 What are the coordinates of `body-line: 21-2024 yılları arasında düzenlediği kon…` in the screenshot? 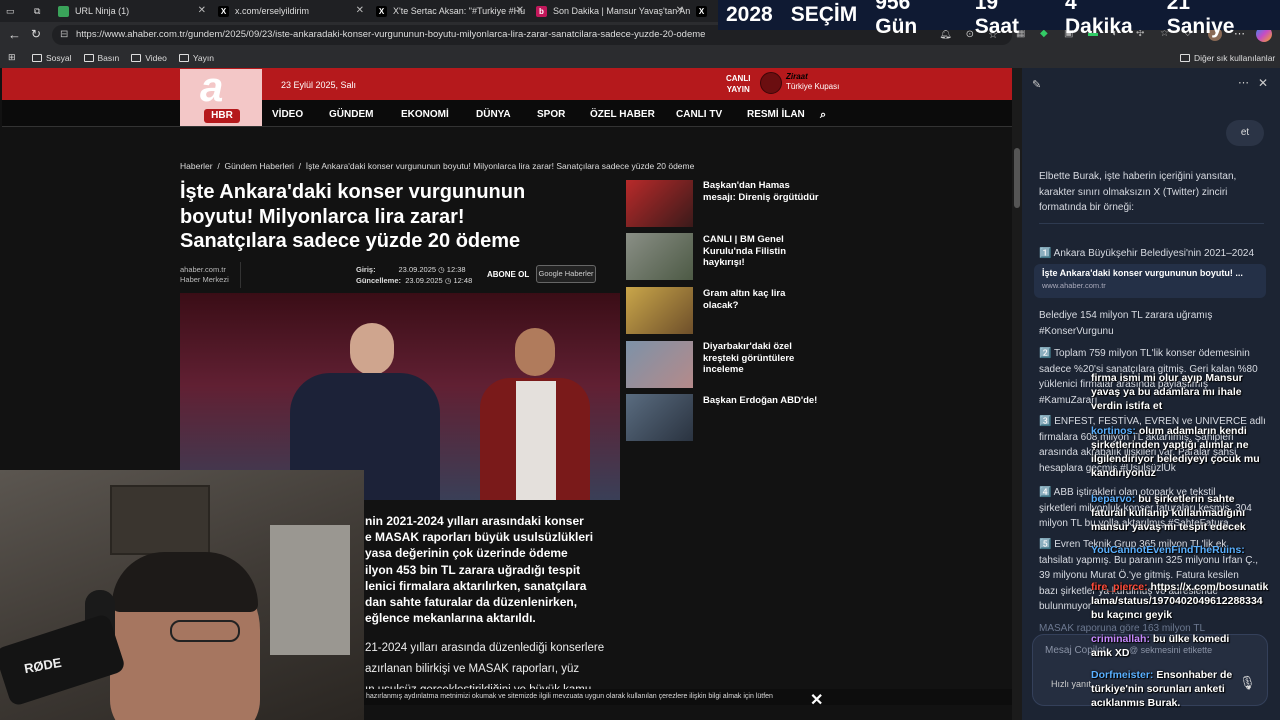 It's located at (485, 648).